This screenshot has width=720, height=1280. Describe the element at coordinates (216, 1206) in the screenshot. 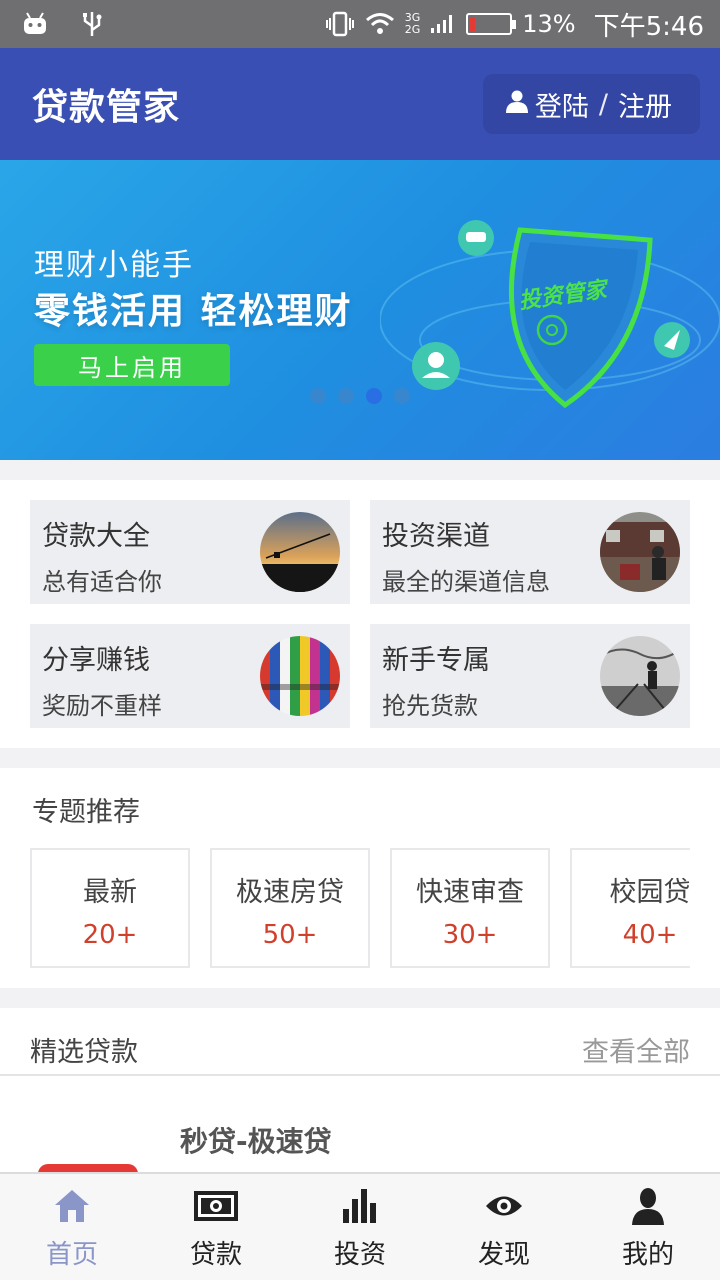

I see `cash-icon` at that location.